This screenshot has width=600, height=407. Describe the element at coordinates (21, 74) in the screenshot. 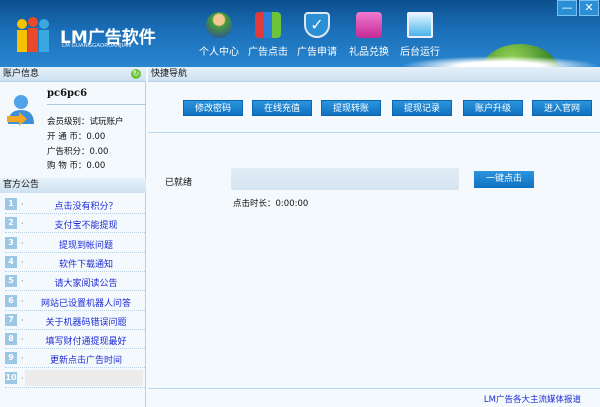

I see `account-info-title: 账户信息` at that location.